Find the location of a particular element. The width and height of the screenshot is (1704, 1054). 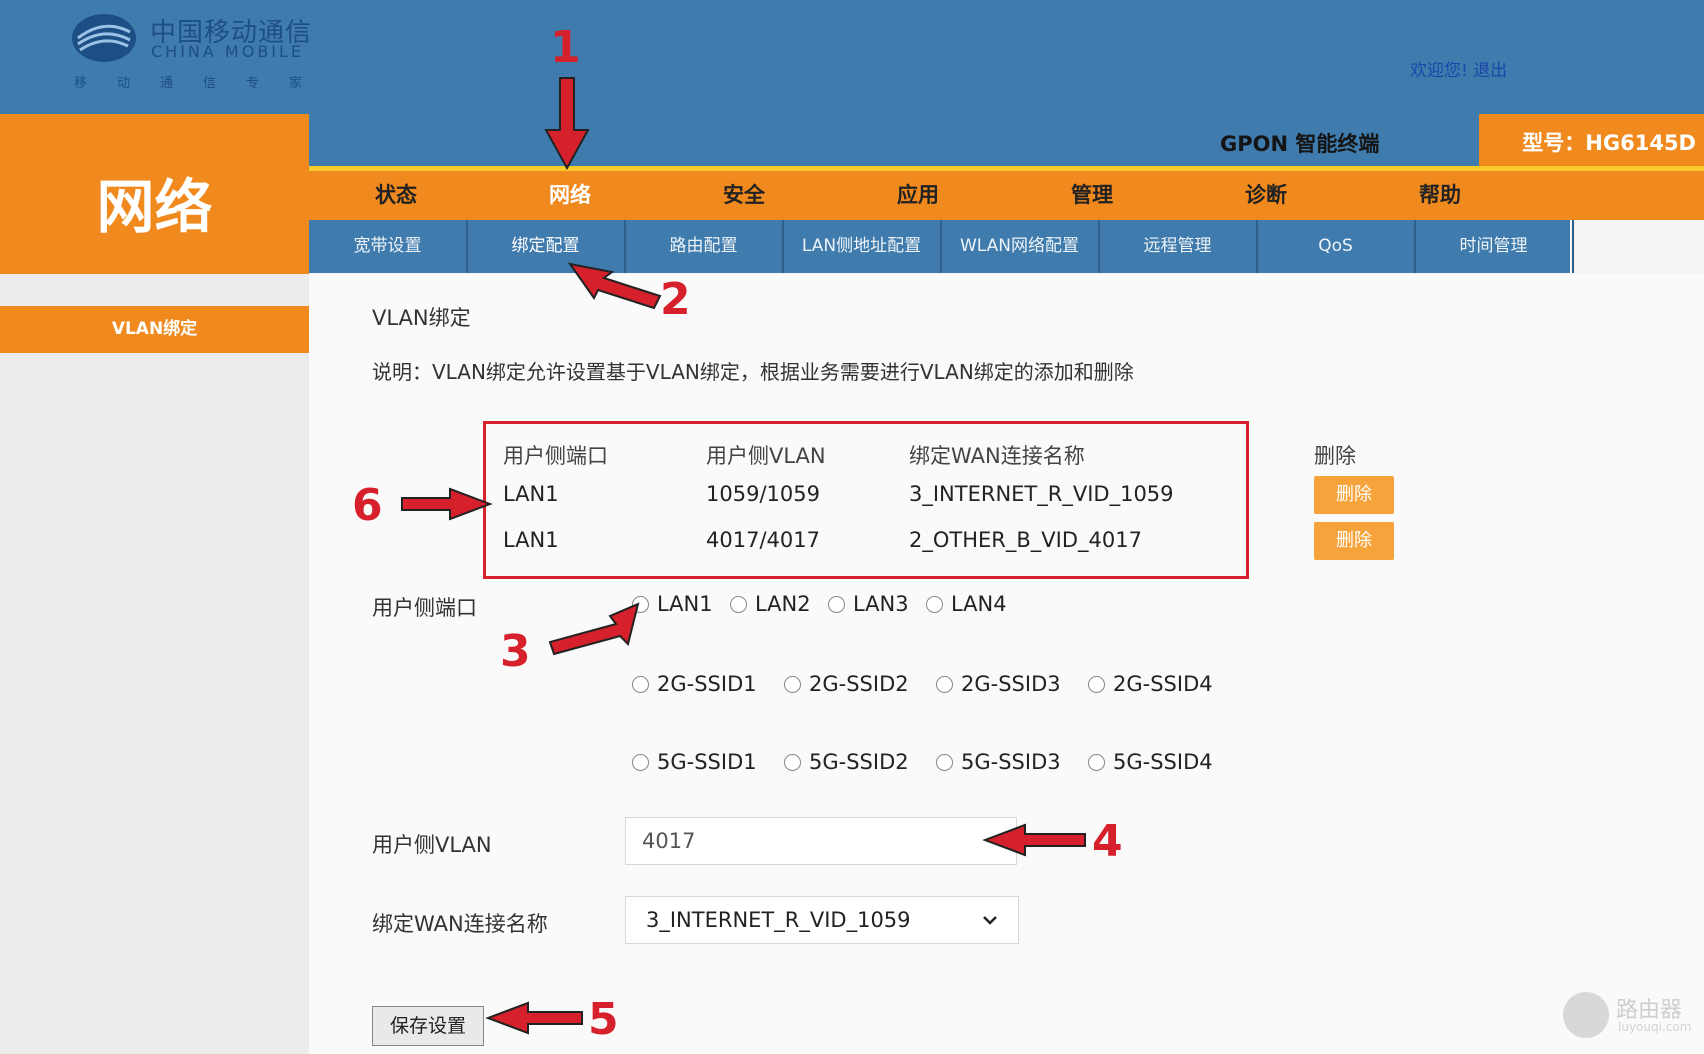

radio-label: 5G-SSID4 is located at coordinates (1163, 762).